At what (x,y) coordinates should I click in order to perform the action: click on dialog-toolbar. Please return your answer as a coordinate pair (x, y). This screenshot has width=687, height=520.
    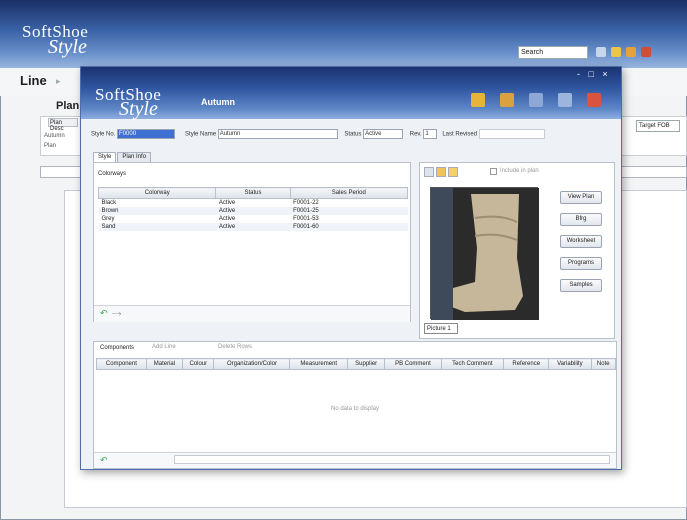
    Looking at the image, I should click on (543, 101).